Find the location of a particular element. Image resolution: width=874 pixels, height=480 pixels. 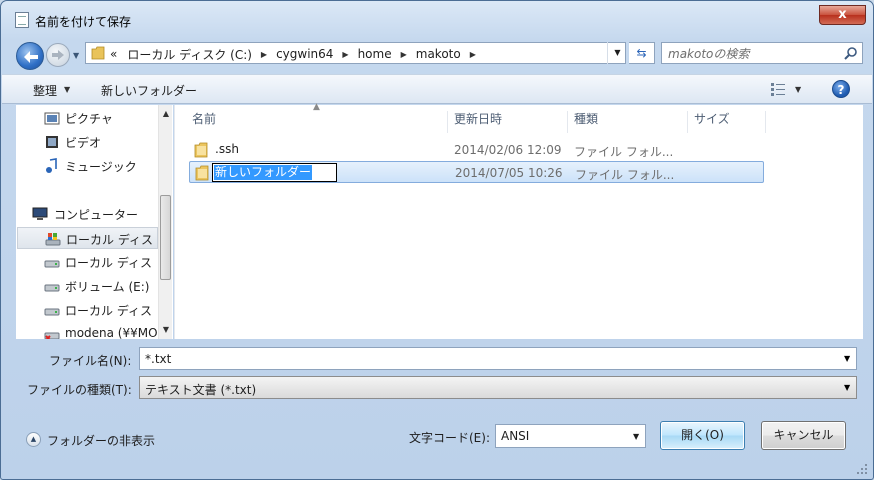

computer-icon is located at coordinates (40, 213).